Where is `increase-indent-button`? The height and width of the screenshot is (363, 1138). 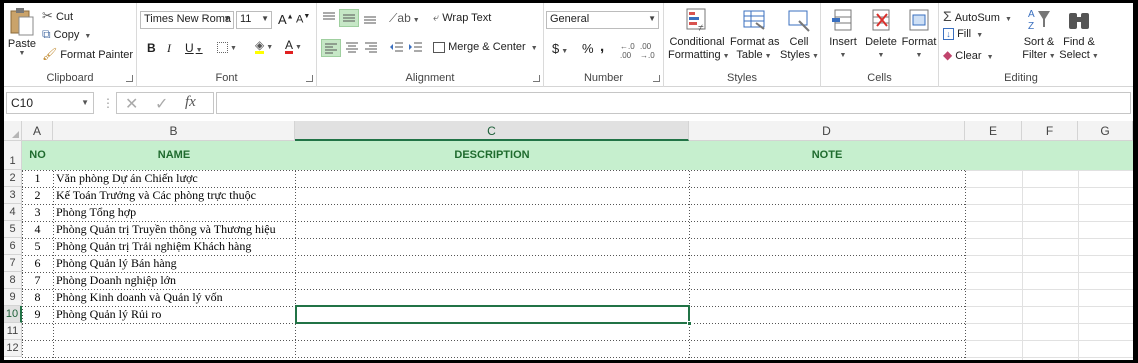
increase-indent-button is located at coordinates (416, 49).